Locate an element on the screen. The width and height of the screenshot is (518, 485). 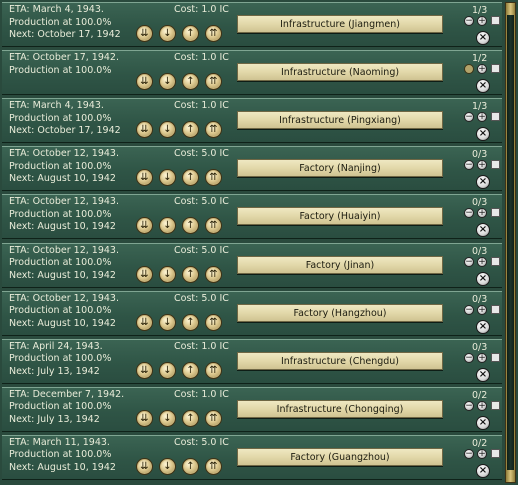
project-name: Infrastructure (Jiangmen) is located at coordinates (340, 24).